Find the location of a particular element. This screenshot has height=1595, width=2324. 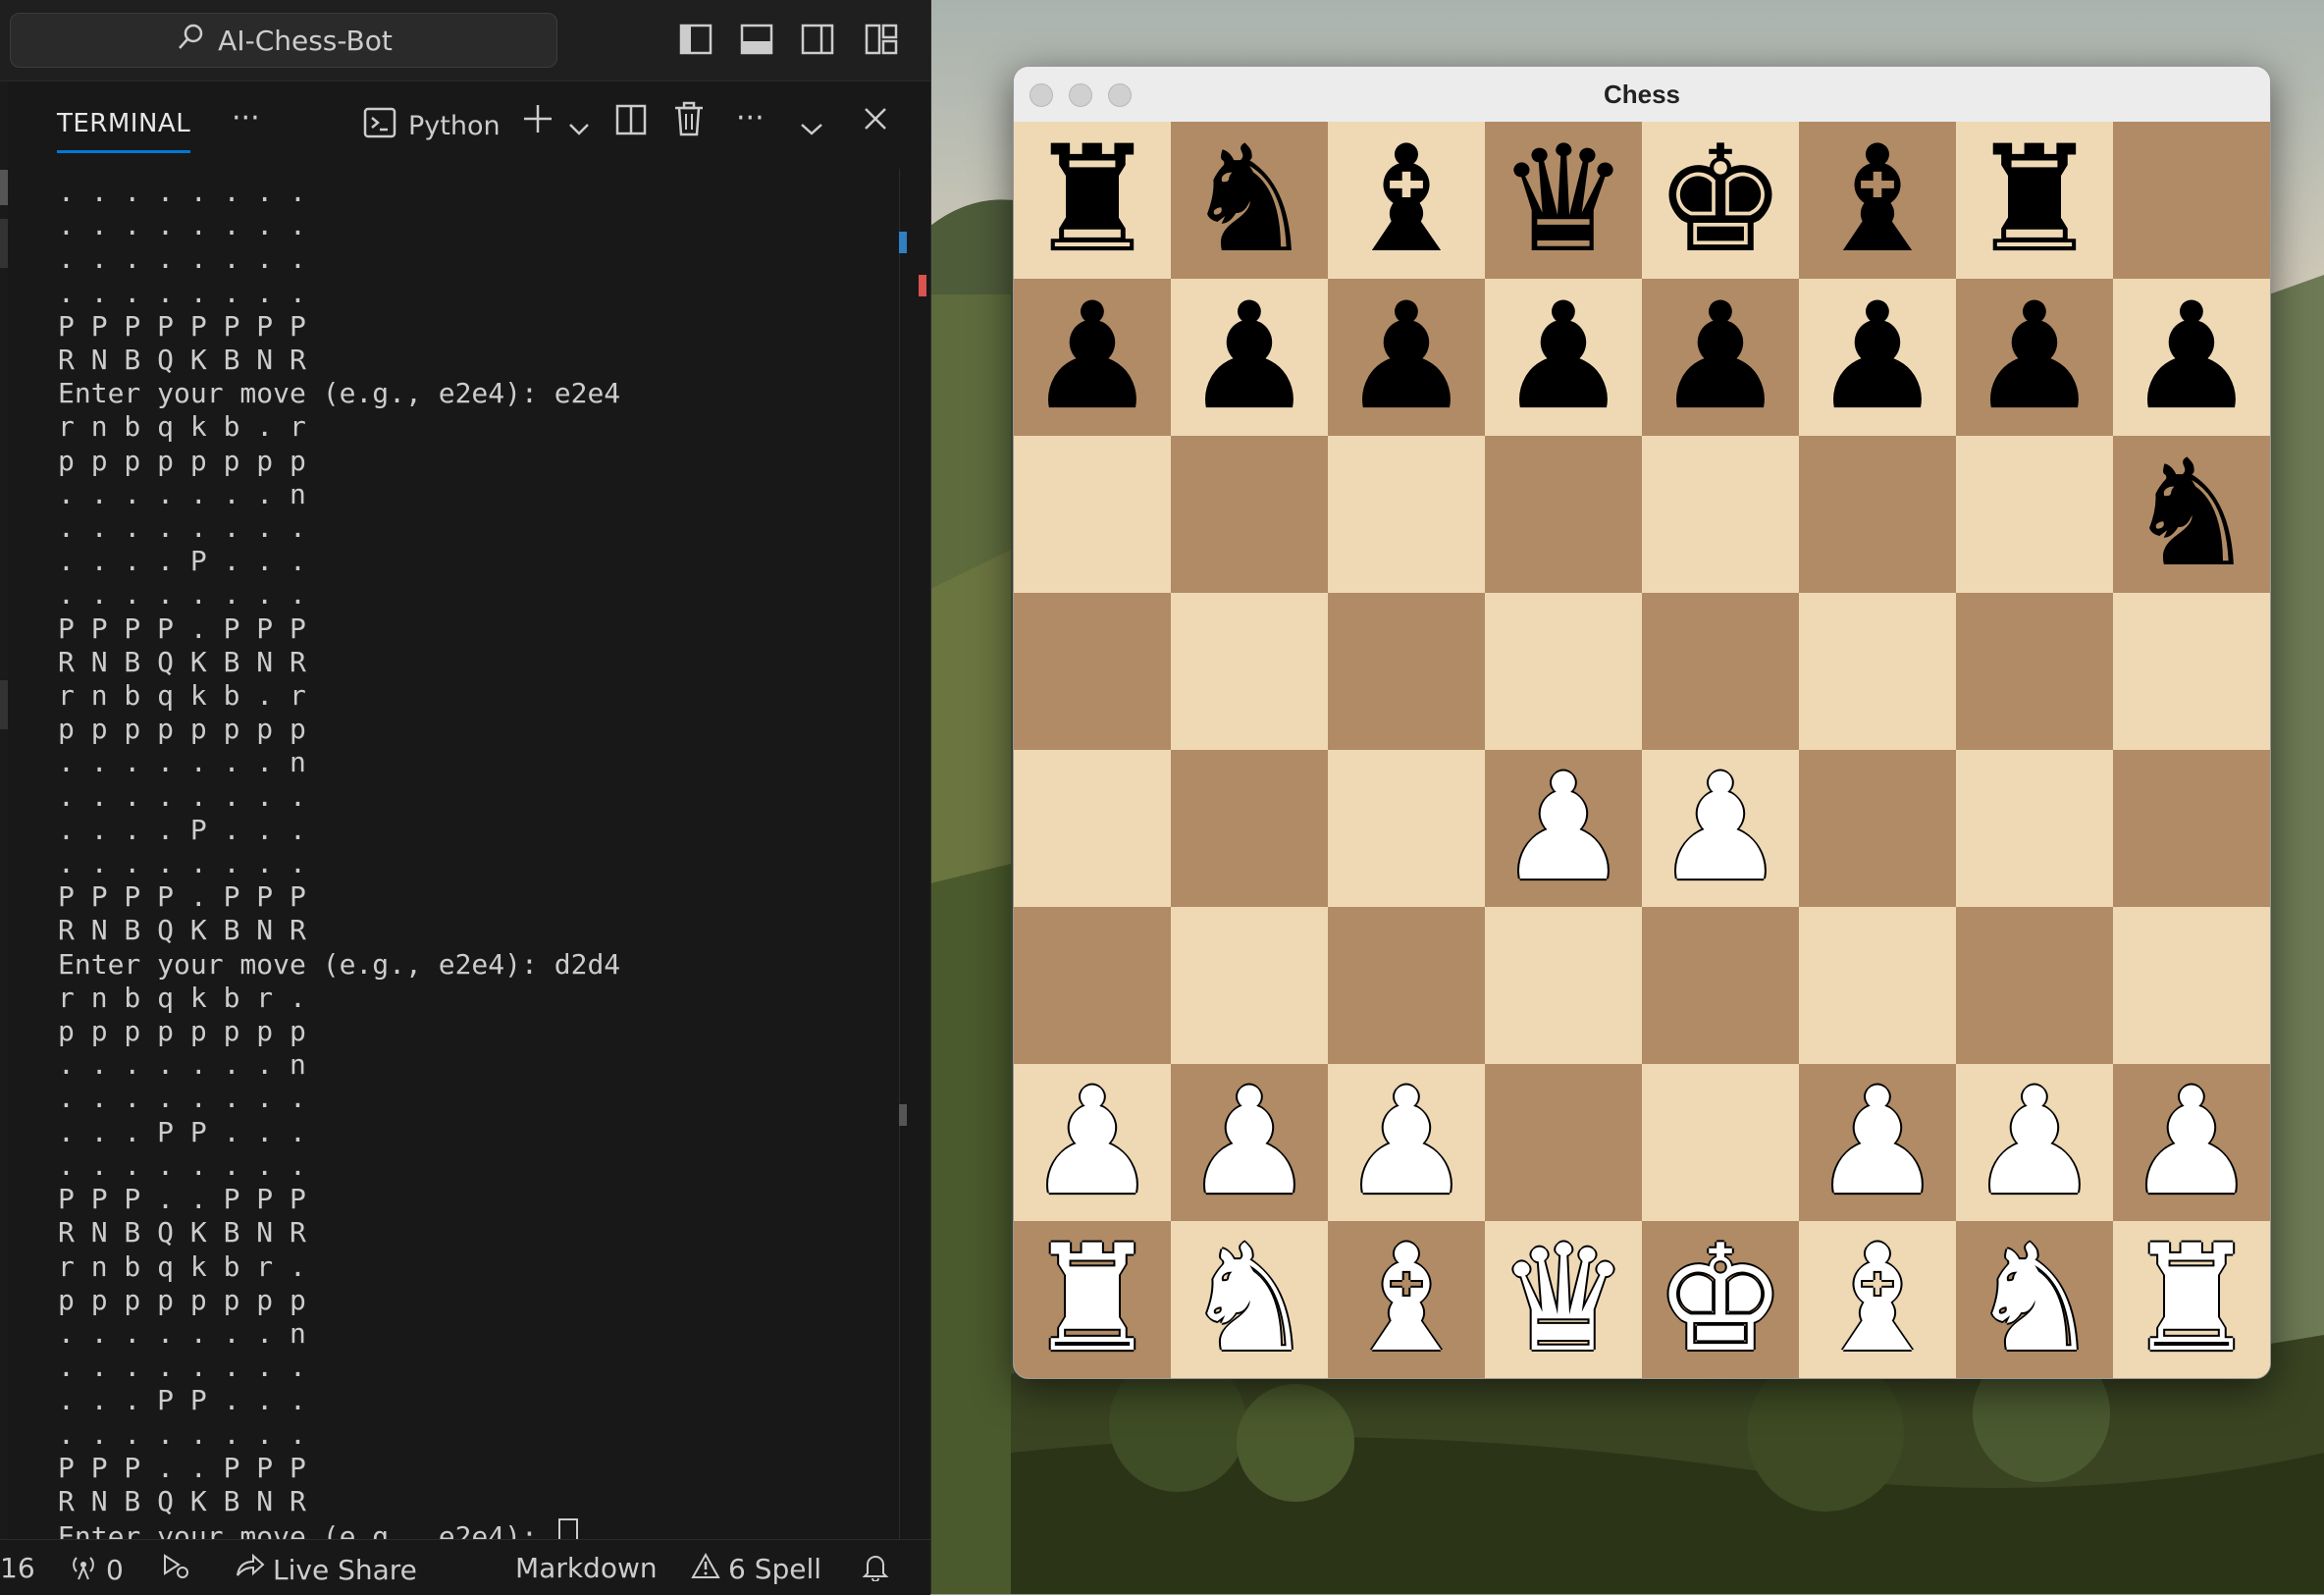

spell-check-indicator: 6 Spell is located at coordinates (756, 1569).